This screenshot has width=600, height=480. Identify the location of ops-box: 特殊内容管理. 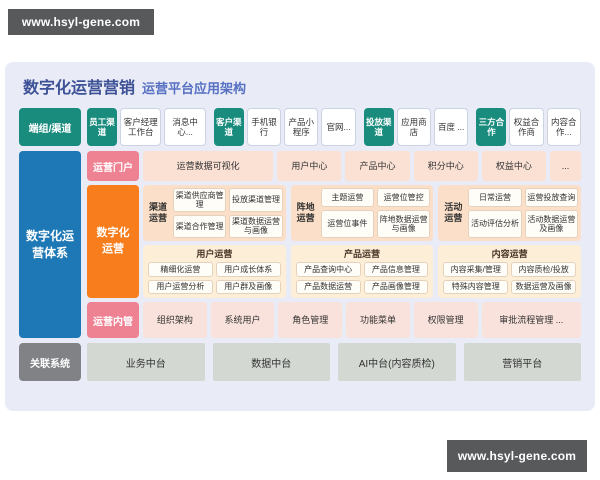
(476, 286).